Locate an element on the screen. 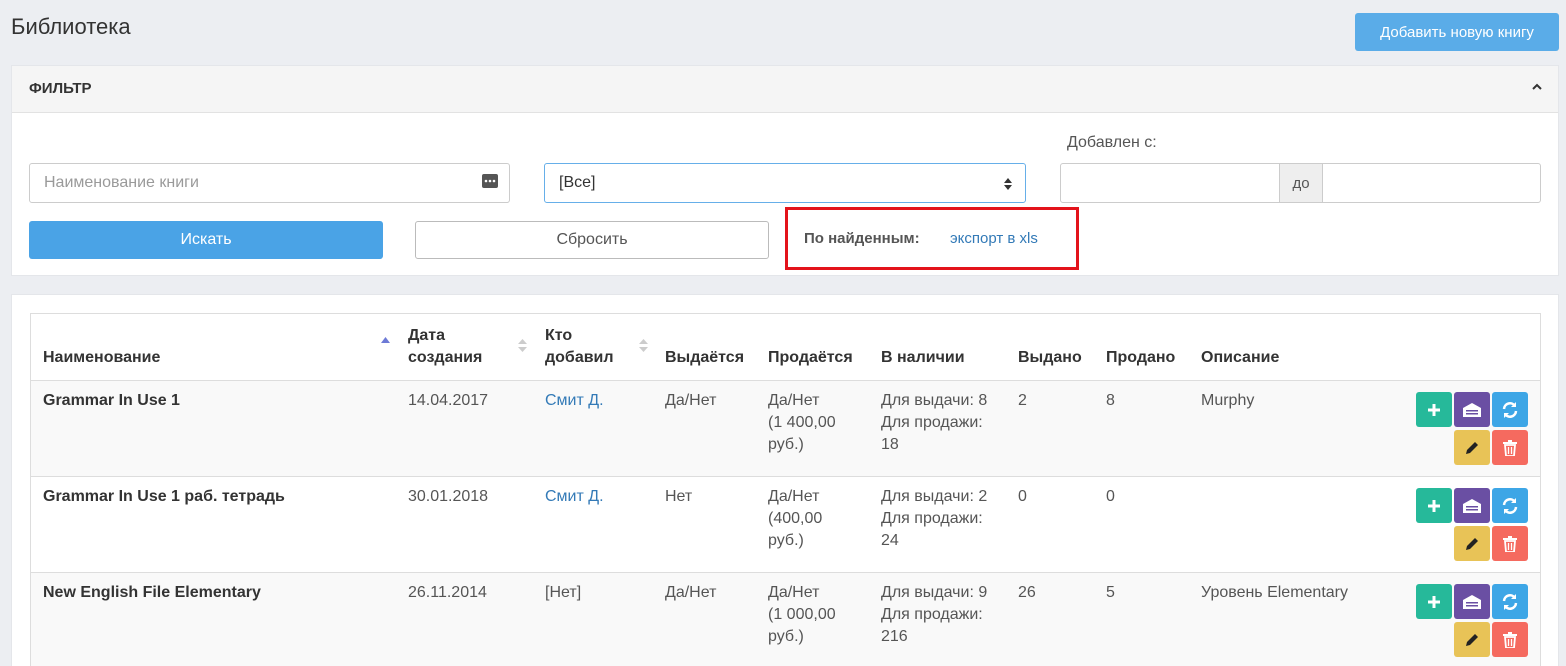 The height and width of the screenshot is (666, 1566). col-sold: Продано is located at coordinates (1141, 357).